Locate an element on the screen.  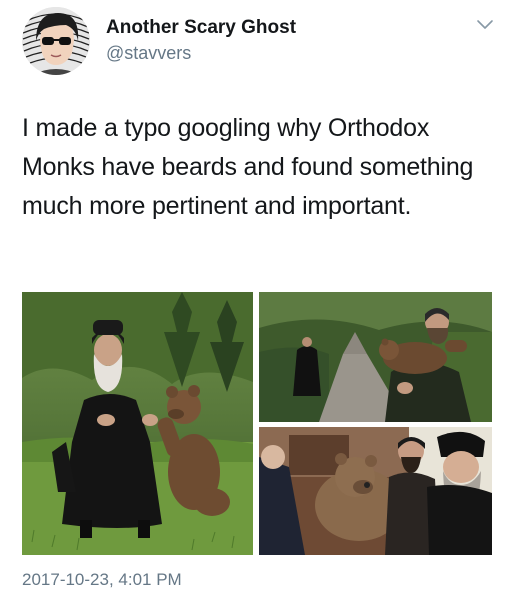
photo-path-and-cub is located at coordinates (375, 357).